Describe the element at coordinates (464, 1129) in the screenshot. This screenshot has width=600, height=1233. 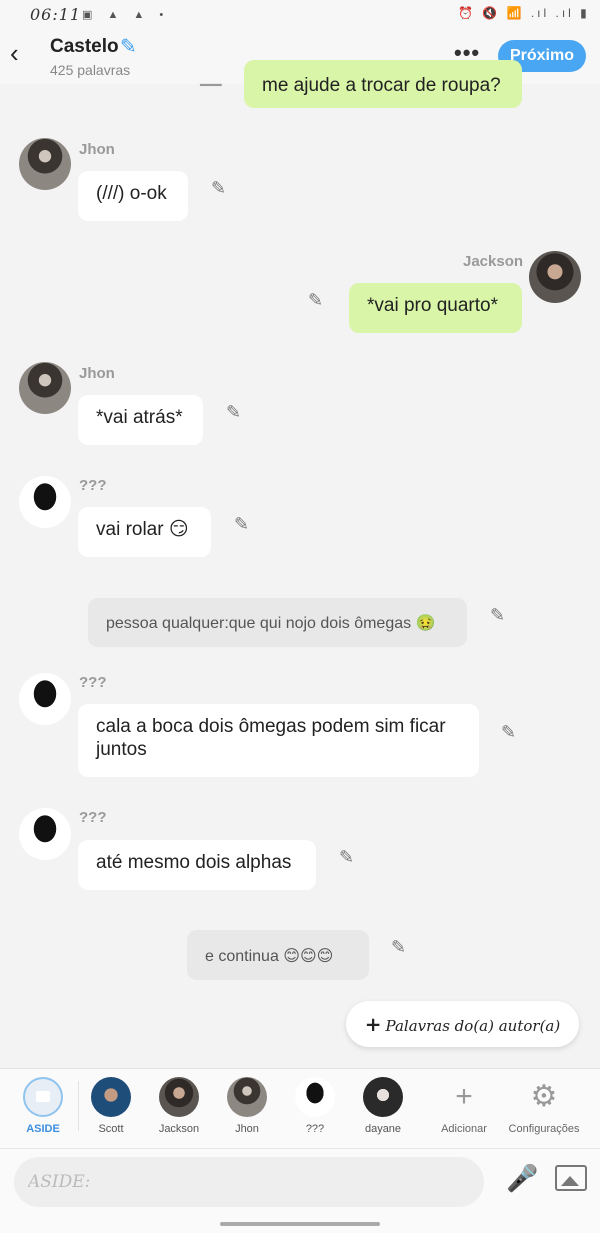
I see `add-label: Adicionar` at that location.